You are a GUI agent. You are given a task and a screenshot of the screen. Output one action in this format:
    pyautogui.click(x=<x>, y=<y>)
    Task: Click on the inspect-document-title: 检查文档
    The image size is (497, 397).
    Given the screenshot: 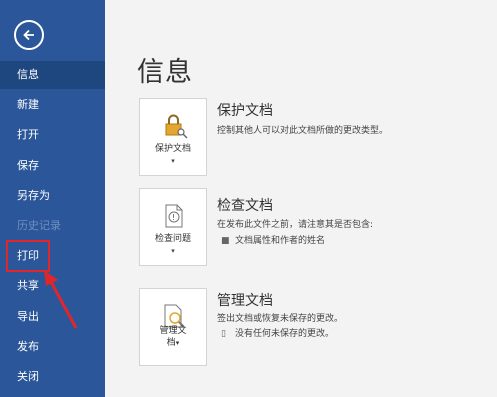 What is the action you would take?
    pyautogui.click(x=245, y=206)
    